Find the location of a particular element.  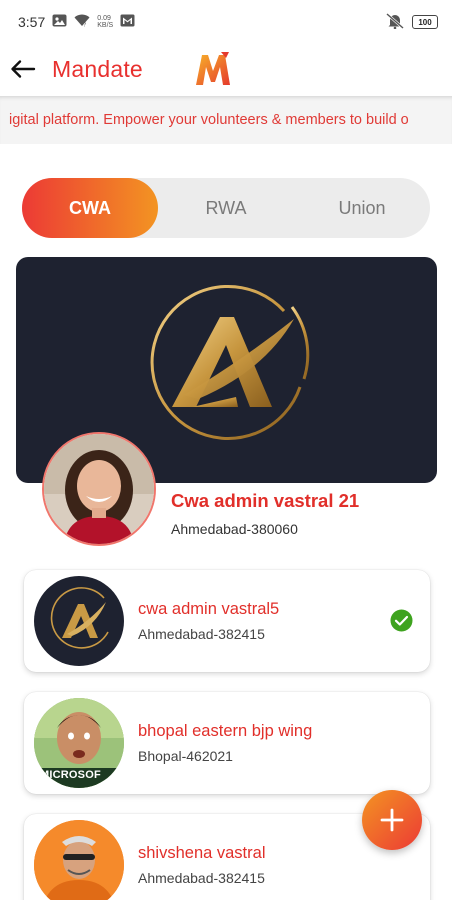

tab-union: Union is located at coordinates (362, 208).